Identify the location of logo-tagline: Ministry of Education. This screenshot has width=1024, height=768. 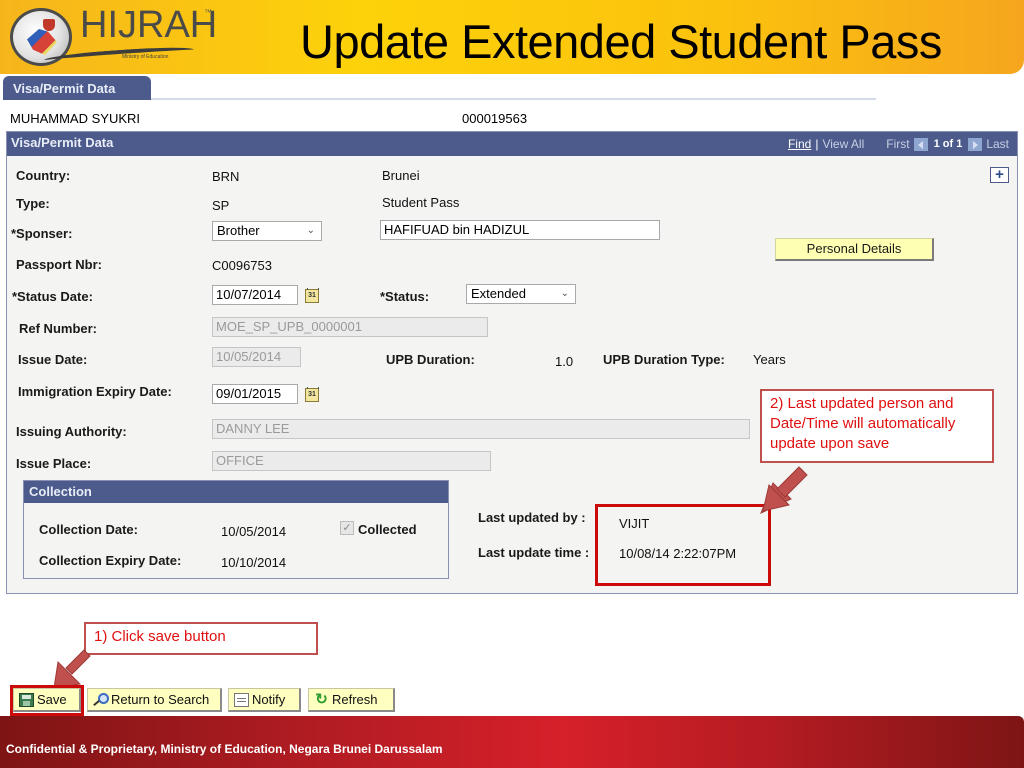
(145, 57).